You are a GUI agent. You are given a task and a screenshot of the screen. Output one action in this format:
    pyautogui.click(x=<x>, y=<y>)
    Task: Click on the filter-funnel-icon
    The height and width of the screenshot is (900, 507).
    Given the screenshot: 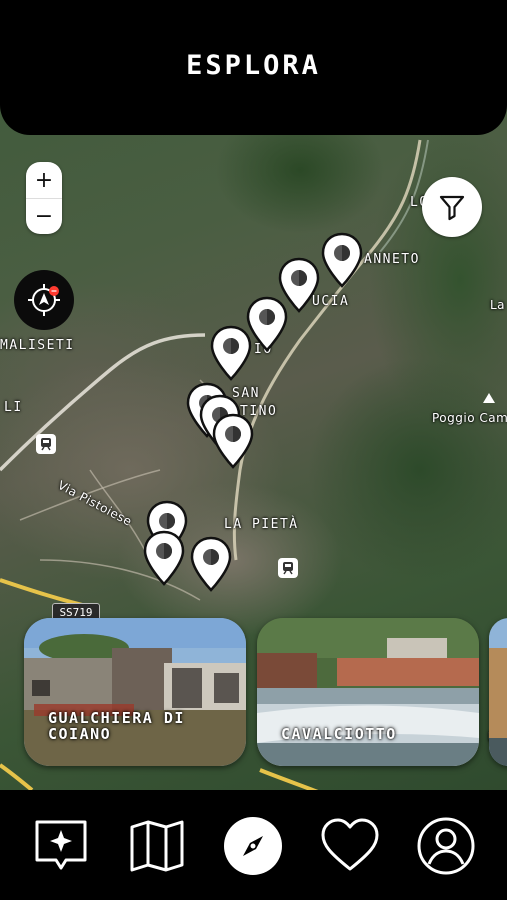 What is the action you would take?
    pyautogui.click(x=452, y=208)
    